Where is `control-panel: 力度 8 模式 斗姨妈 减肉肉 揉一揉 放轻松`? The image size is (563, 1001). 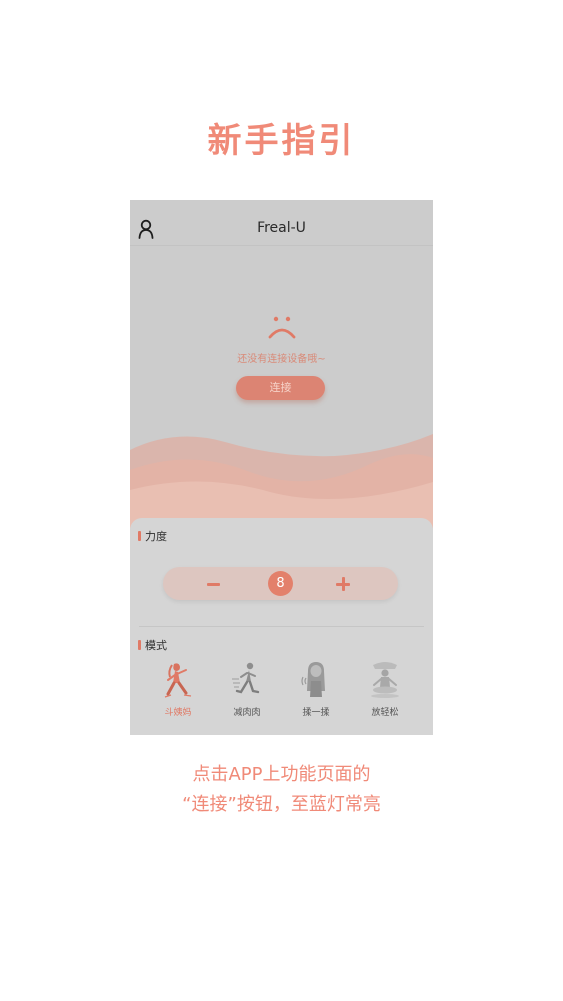
control-panel: 力度 8 模式 斗姨妈 减肉肉 揉一揉 放轻松 is located at coordinates (281, 626).